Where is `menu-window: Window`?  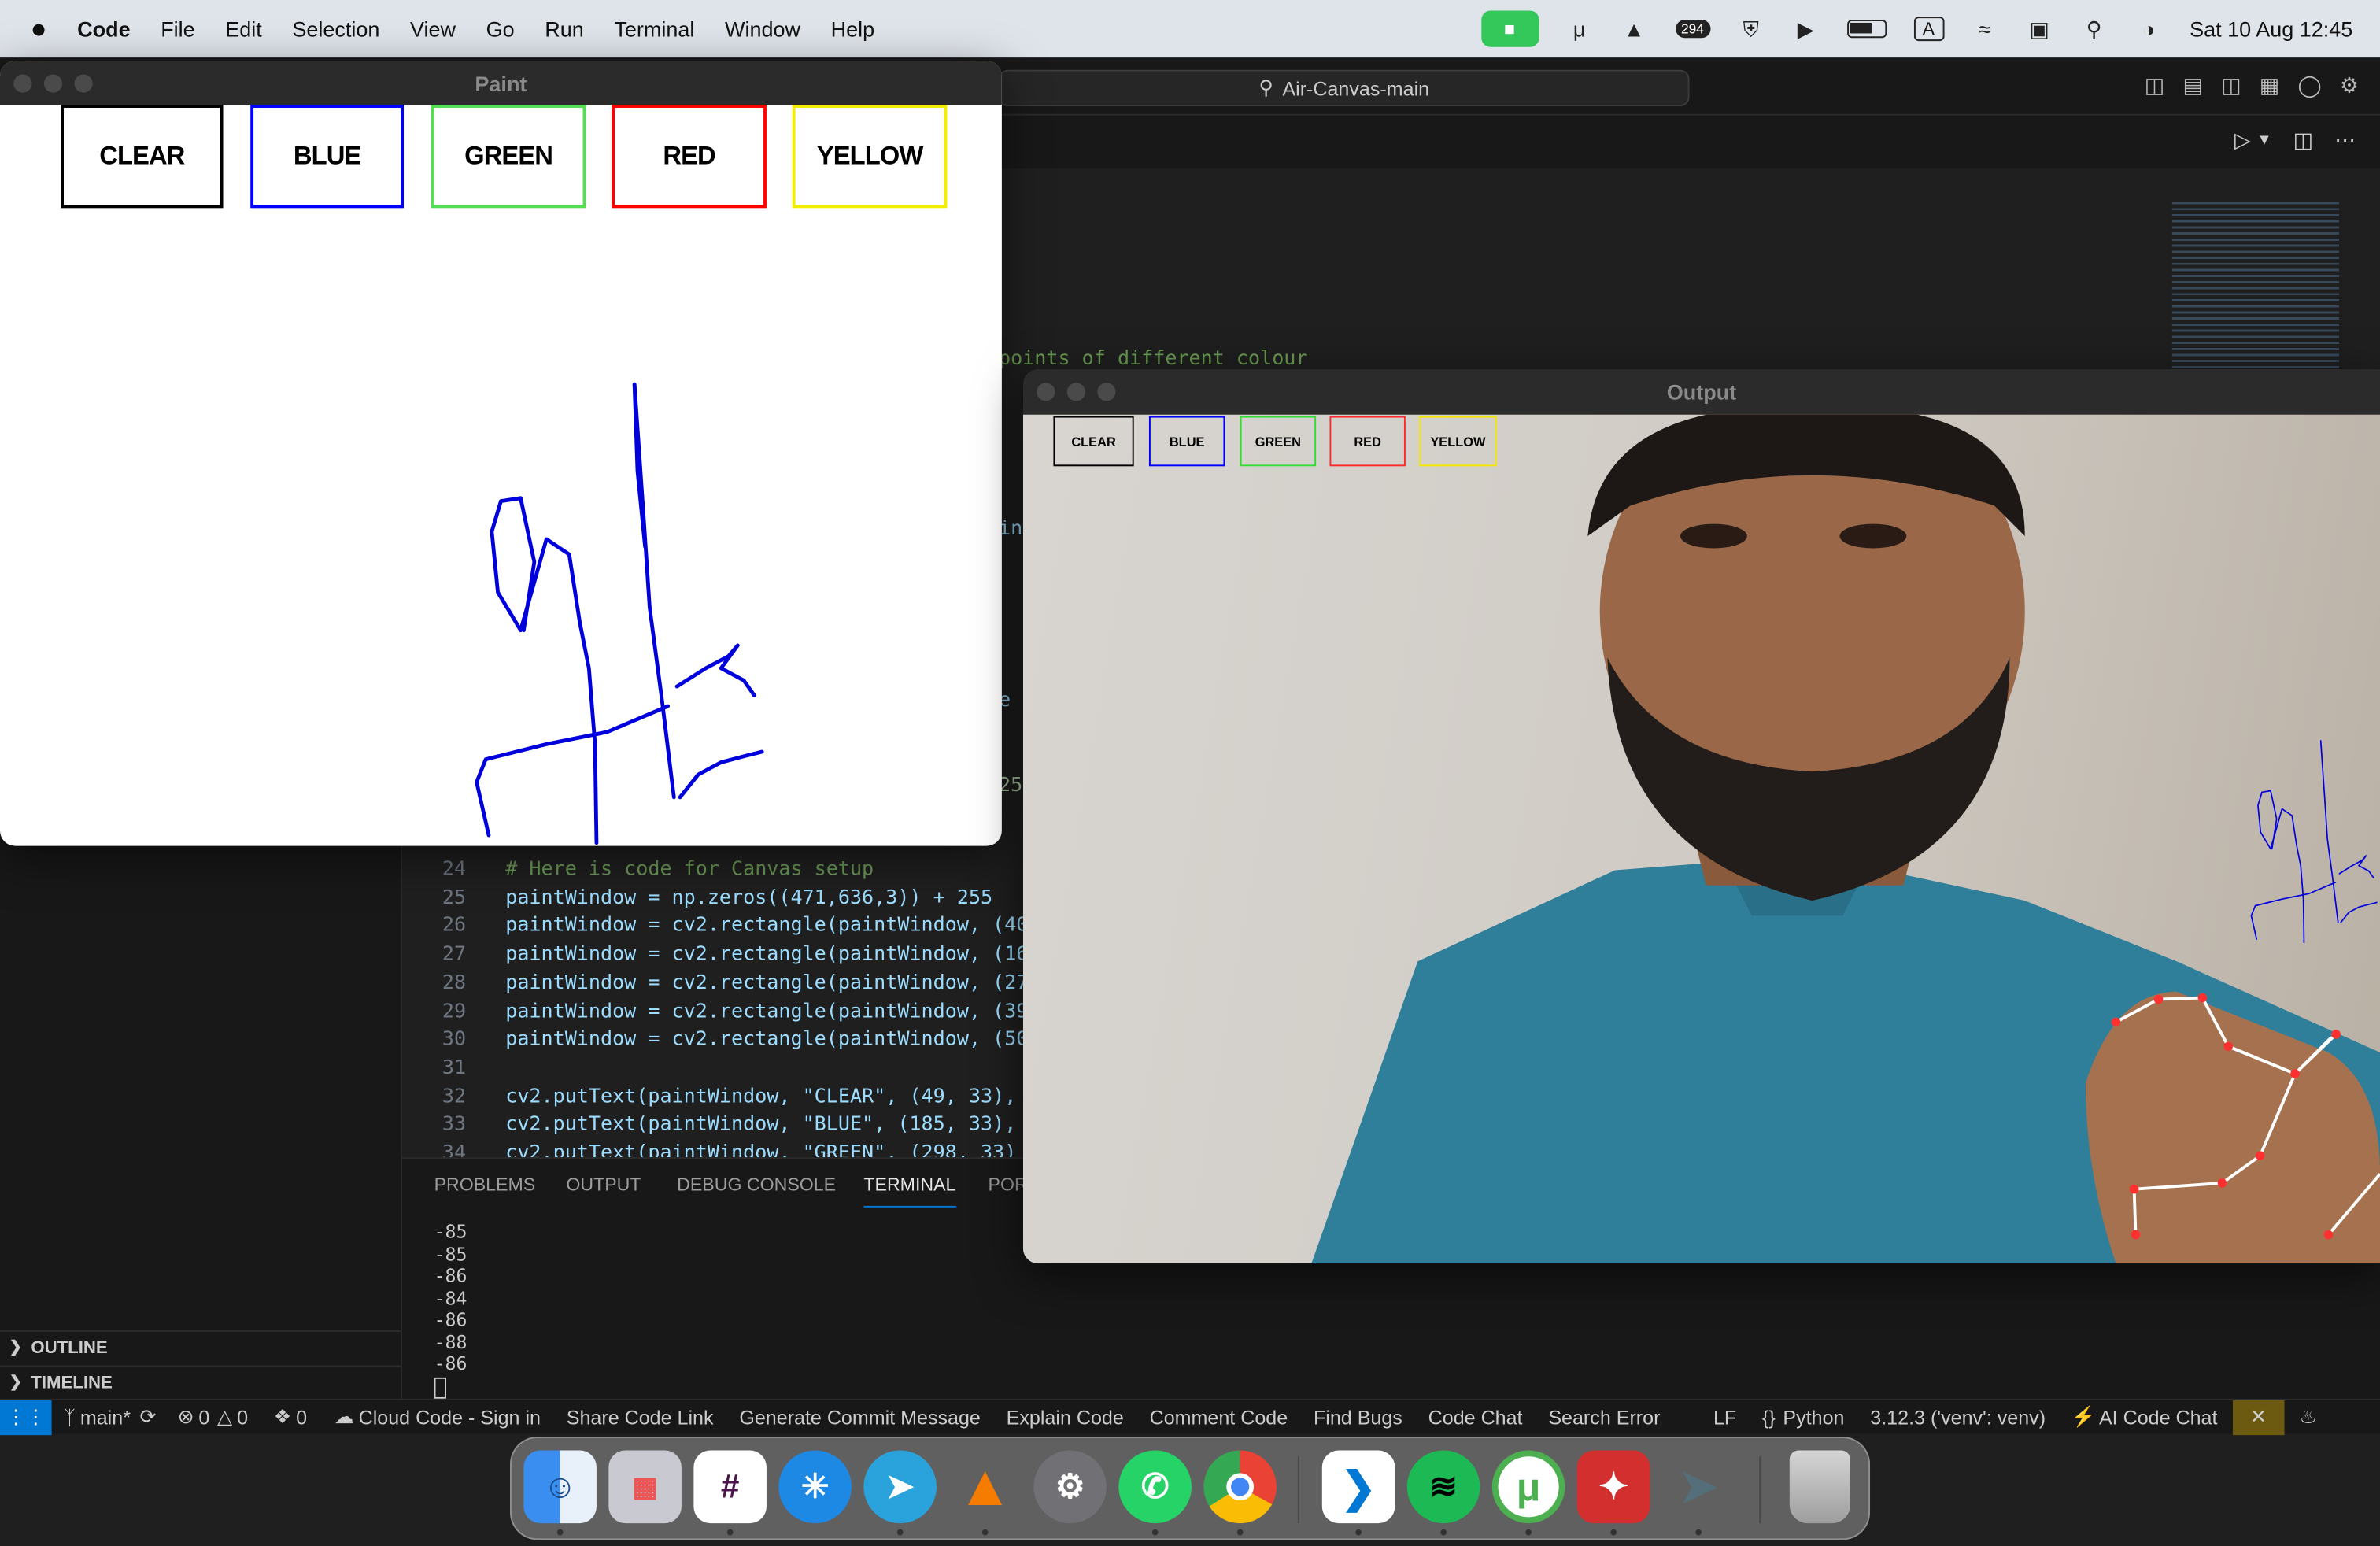
menu-window: Window is located at coordinates (762, 29).